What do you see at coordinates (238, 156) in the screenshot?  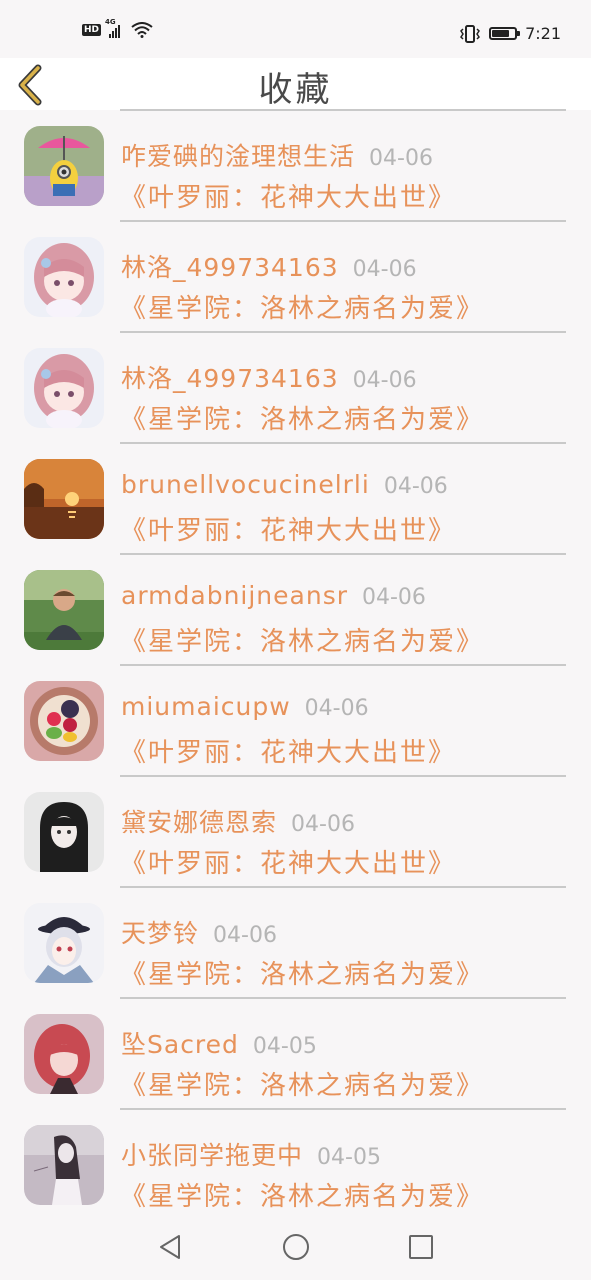 I see `user-name-text: 咋爱碘的淦理想生活` at bounding box center [238, 156].